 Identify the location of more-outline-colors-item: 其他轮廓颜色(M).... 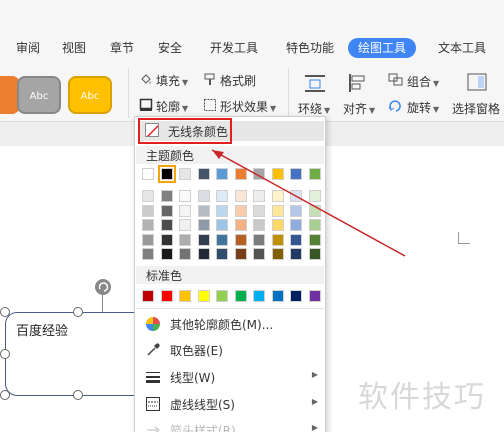
(230, 324).